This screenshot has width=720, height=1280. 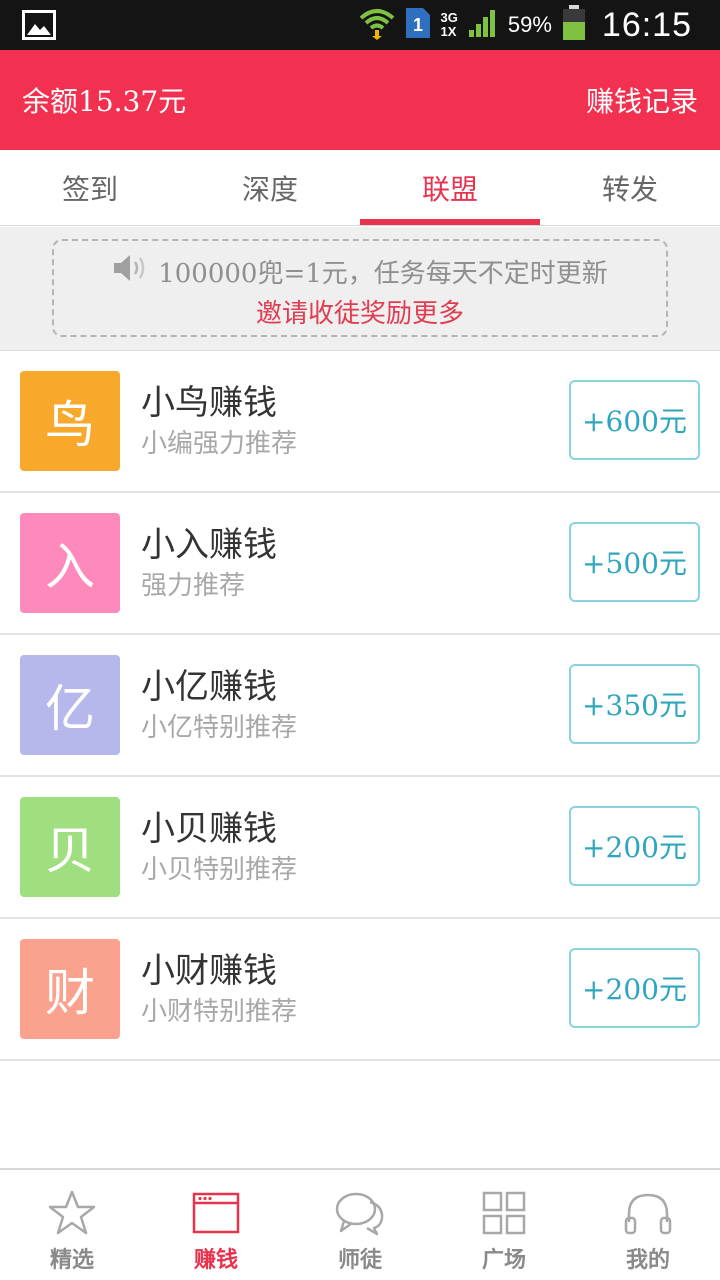 I want to click on status-bar: 1 3G 1X 59% 16:15, so click(x=360, y=25).